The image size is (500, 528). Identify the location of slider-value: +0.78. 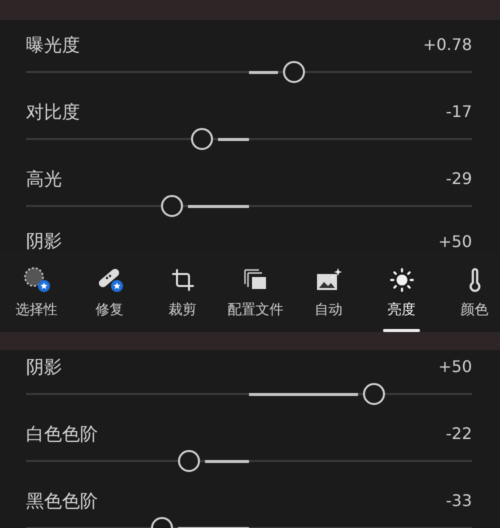
(447, 44).